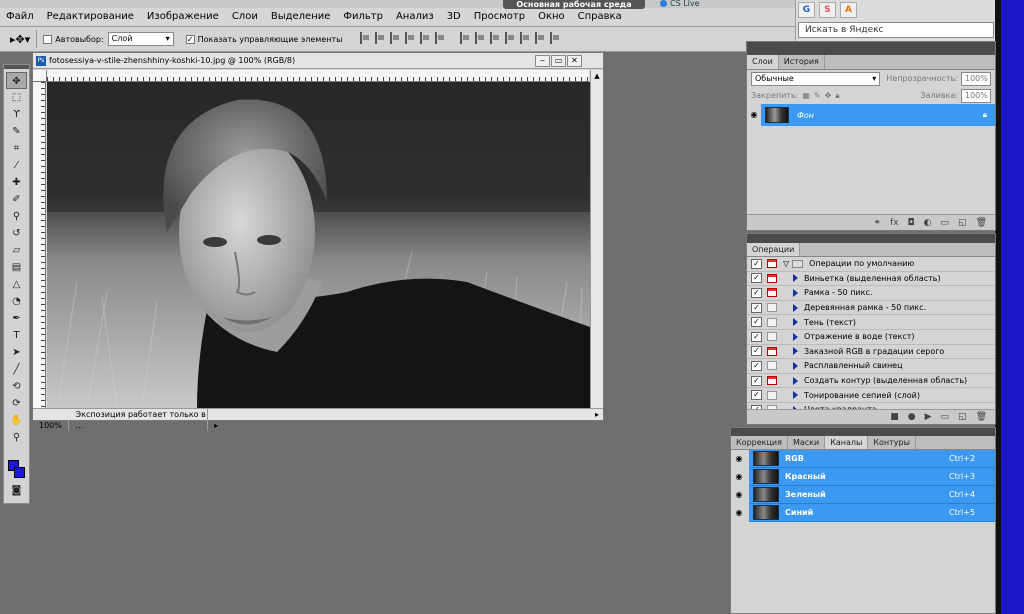 The width and height of the screenshot is (1024, 614). Describe the element at coordinates (807, 442) in the screenshot. I see `tab-masks: Маски` at that location.